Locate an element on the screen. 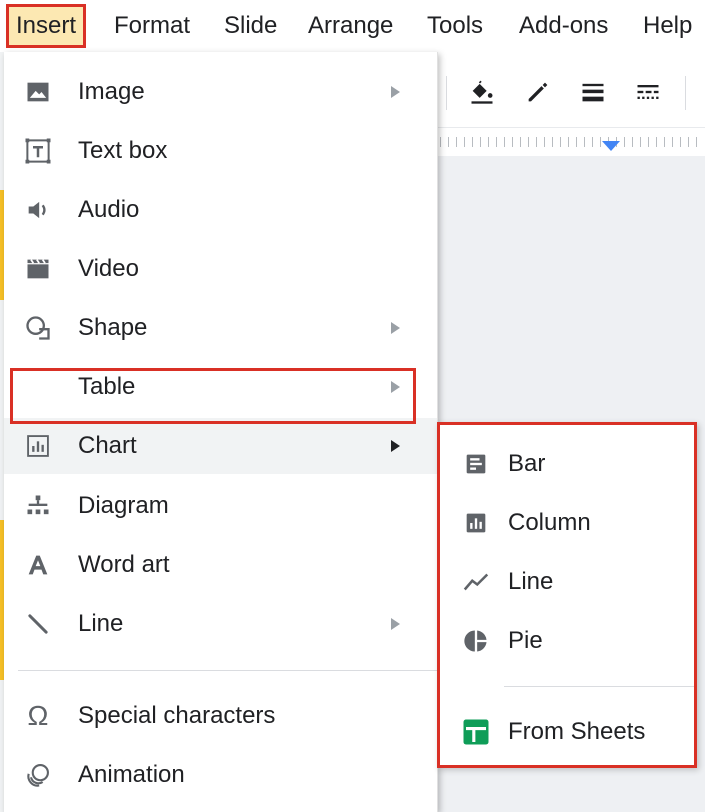  column-chart-icon is located at coordinates (476, 523).